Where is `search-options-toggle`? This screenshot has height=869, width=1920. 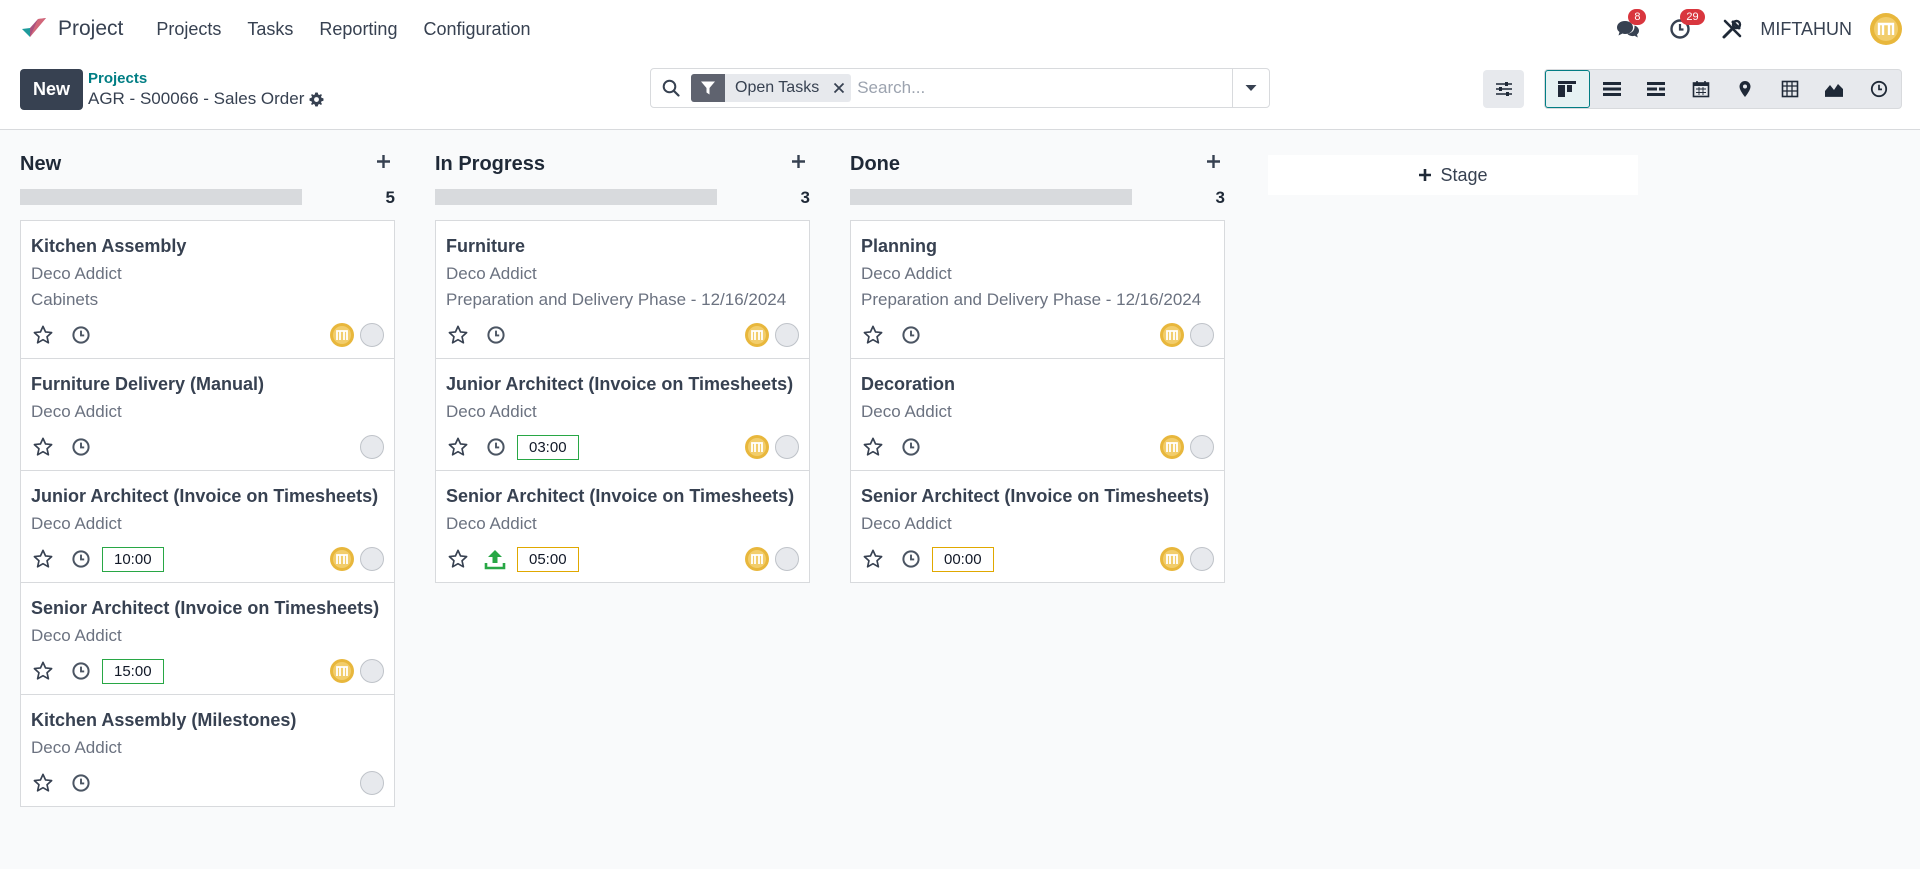 search-options-toggle is located at coordinates (1250, 88).